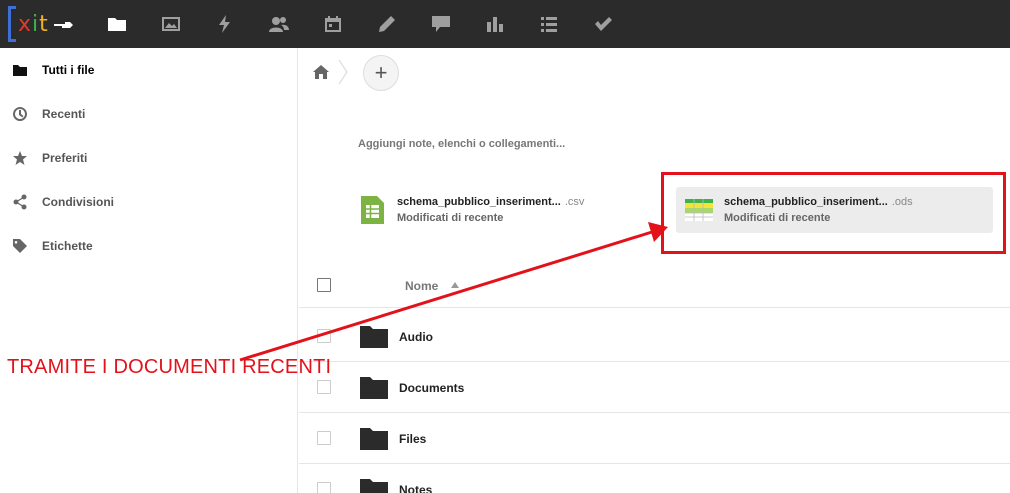 This screenshot has width=1010, height=493. What do you see at coordinates (64, 114) in the screenshot?
I see `sidebar-item-label: Recenti` at bounding box center [64, 114].